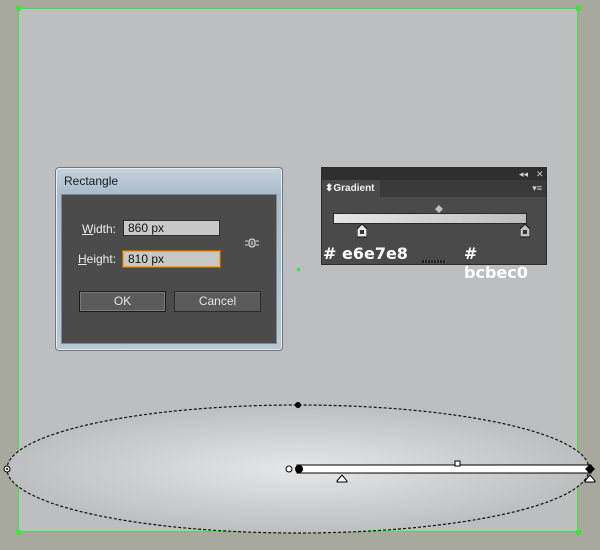  I want to click on ok-button: OK, so click(122, 301).